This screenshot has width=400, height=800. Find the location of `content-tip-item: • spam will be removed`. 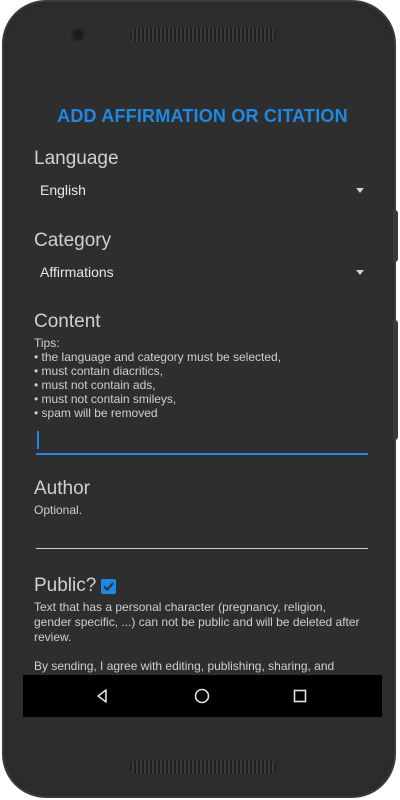

content-tip-item: • spam will be removed is located at coordinates (96, 413).